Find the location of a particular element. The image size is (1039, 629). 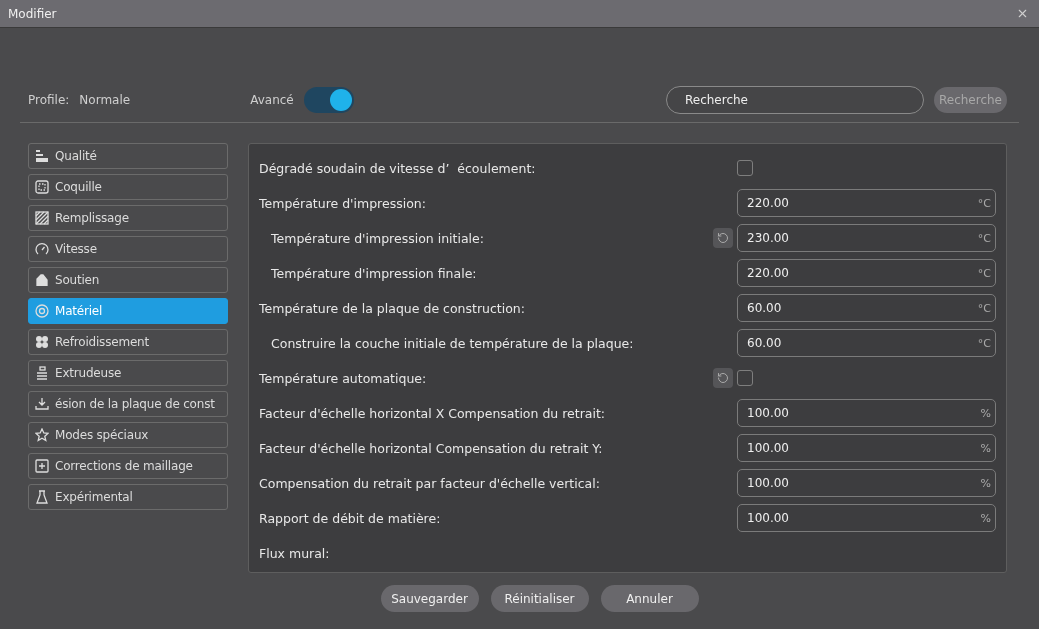

dialog-button: Réinitialiser is located at coordinates (539, 598).